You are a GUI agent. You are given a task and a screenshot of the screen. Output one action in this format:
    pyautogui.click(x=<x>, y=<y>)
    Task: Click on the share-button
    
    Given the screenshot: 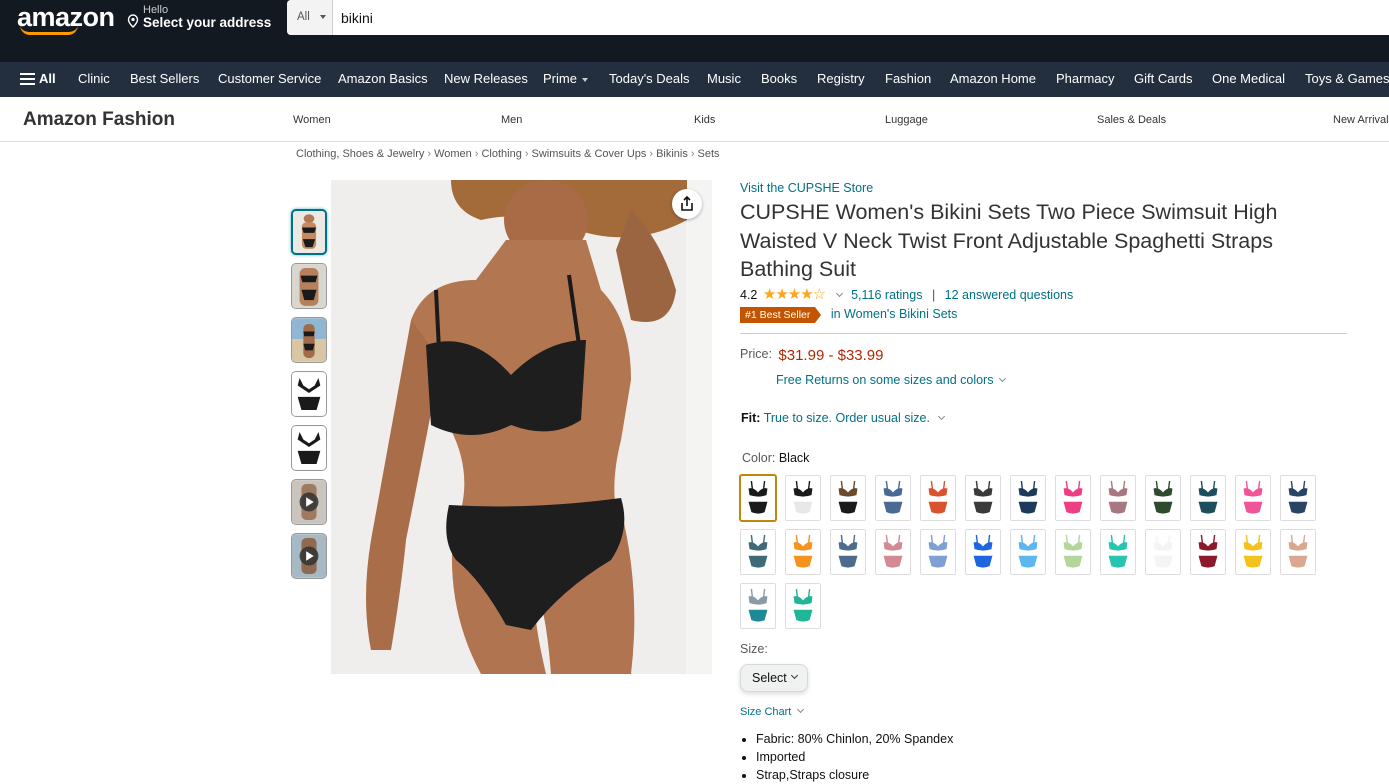 What is the action you would take?
    pyautogui.click(x=687, y=204)
    